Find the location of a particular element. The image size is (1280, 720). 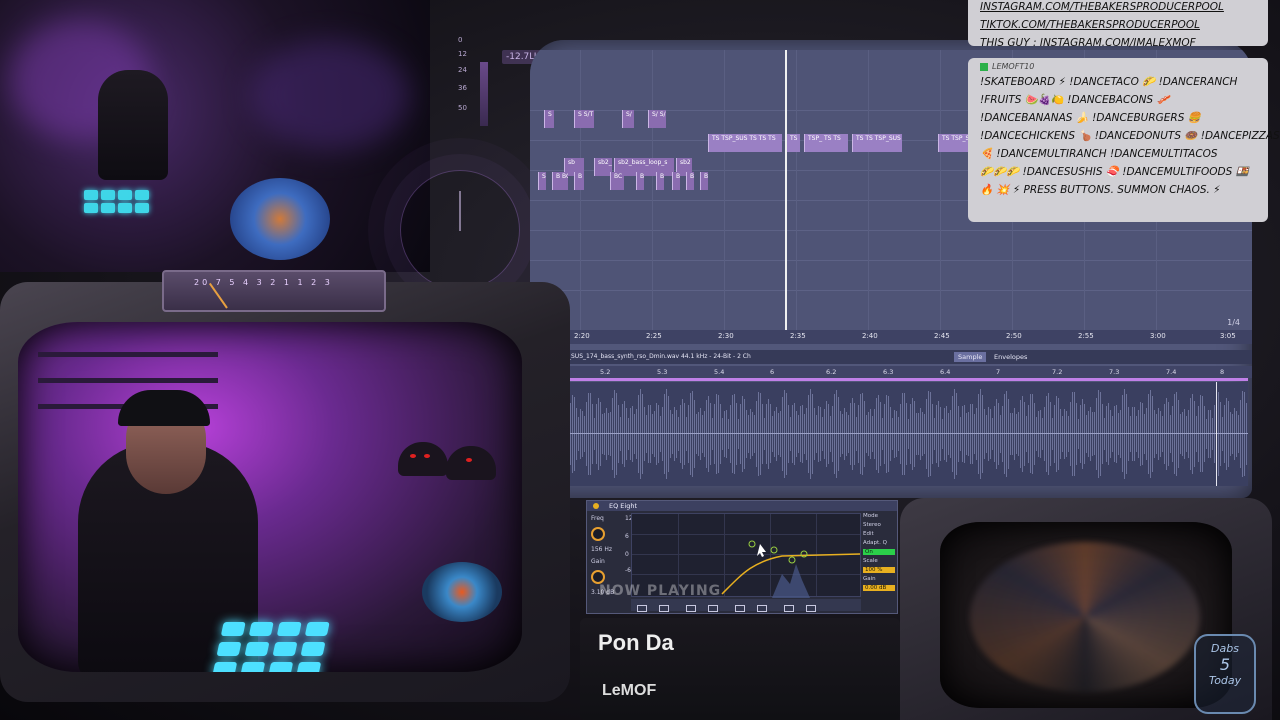

freq-label: Freq is located at coordinates (597, 518).